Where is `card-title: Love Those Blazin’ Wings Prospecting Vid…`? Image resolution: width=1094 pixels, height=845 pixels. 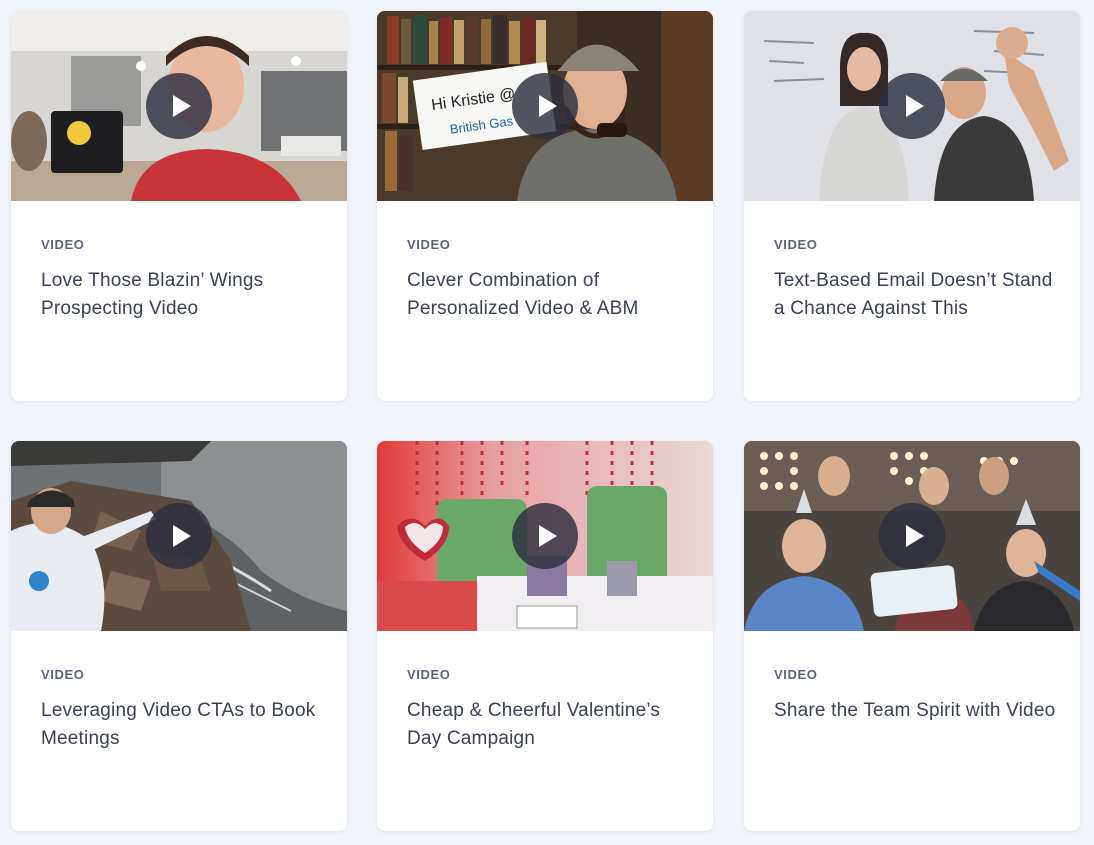
card-title: Love Those Blazin’ Wings Prospecting Vid… is located at coordinates (186, 295).